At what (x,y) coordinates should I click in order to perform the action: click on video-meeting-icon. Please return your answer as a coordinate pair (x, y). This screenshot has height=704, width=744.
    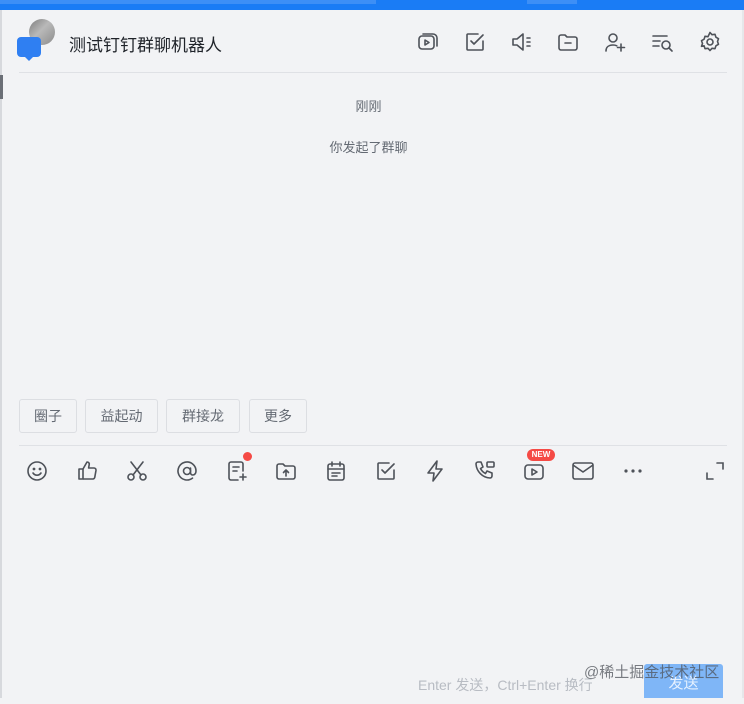
    Looking at the image, I should click on (428, 42).